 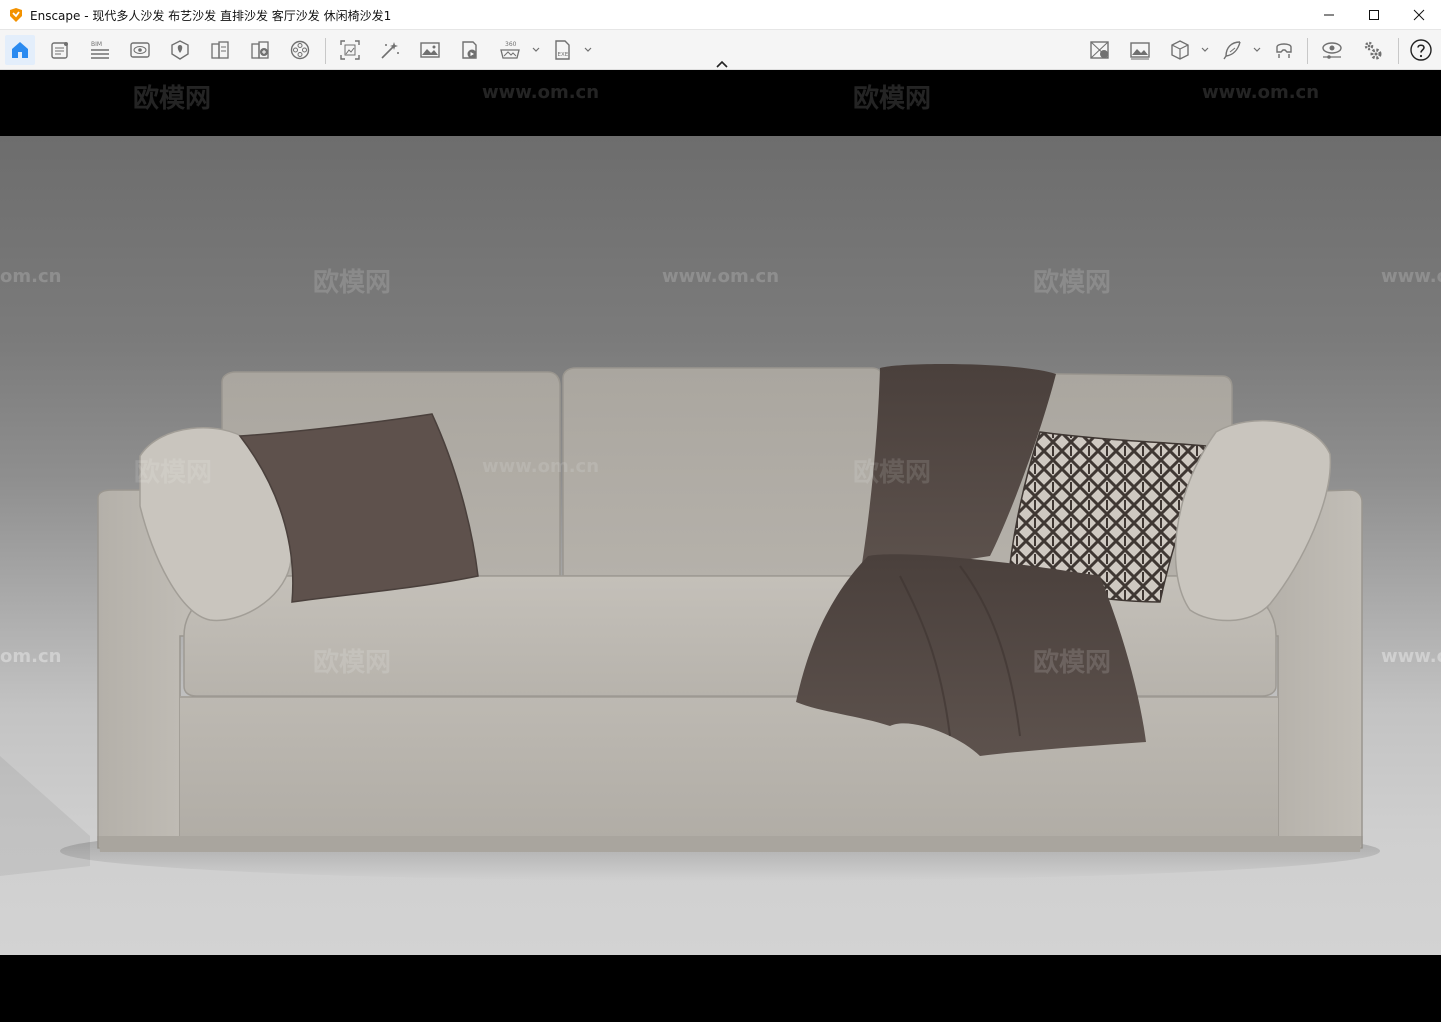 What do you see at coordinates (180, 50) in the screenshot?
I see `site-context-icon` at bounding box center [180, 50].